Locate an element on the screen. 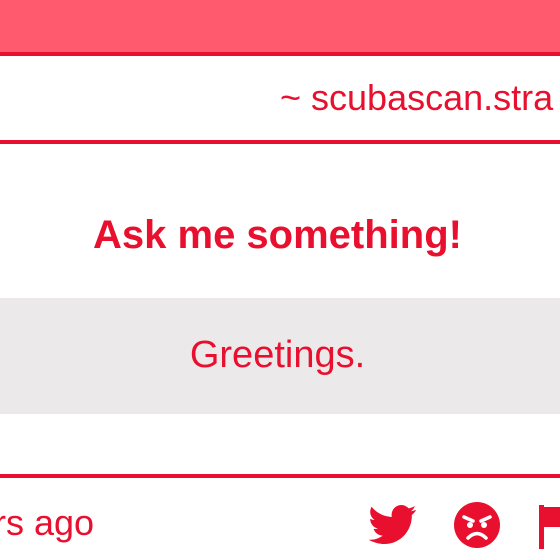 The image size is (560, 560). timestamp: rs ago is located at coordinates (47, 522).